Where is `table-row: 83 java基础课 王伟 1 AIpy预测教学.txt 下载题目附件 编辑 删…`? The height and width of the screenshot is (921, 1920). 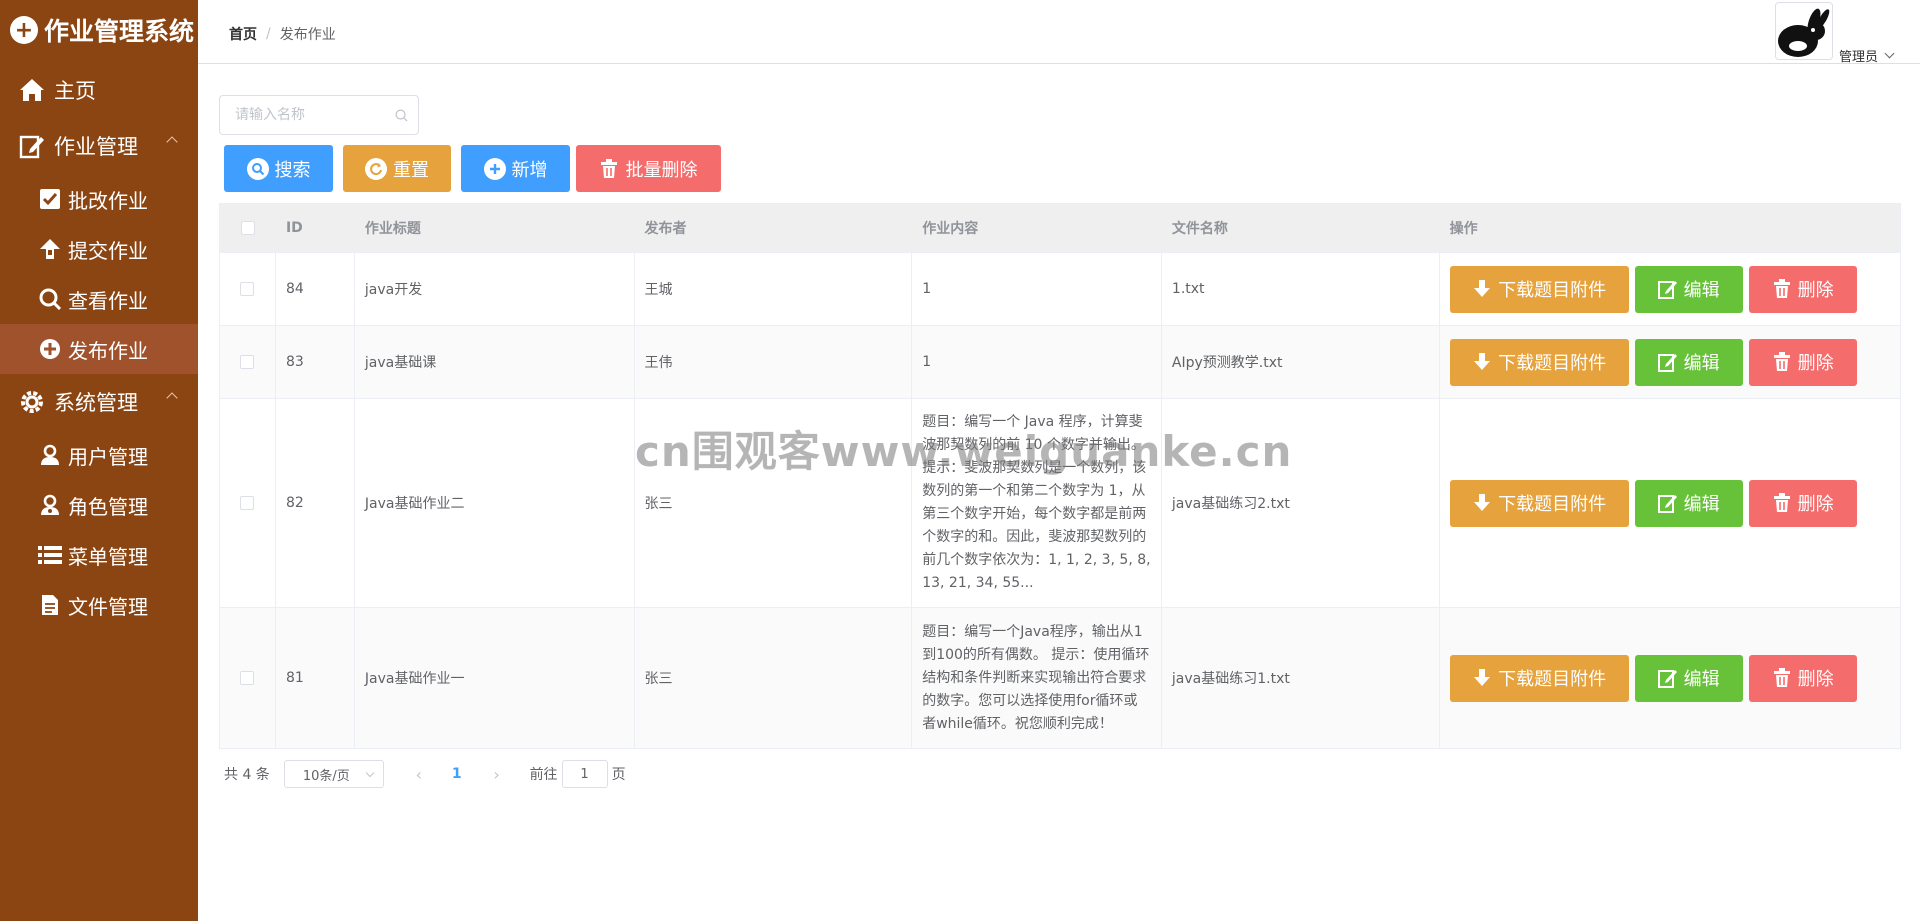 table-row: 83 java基础课 王伟 1 AIpy预测教学.txt 下载题目附件 编辑 删… is located at coordinates (1060, 362).